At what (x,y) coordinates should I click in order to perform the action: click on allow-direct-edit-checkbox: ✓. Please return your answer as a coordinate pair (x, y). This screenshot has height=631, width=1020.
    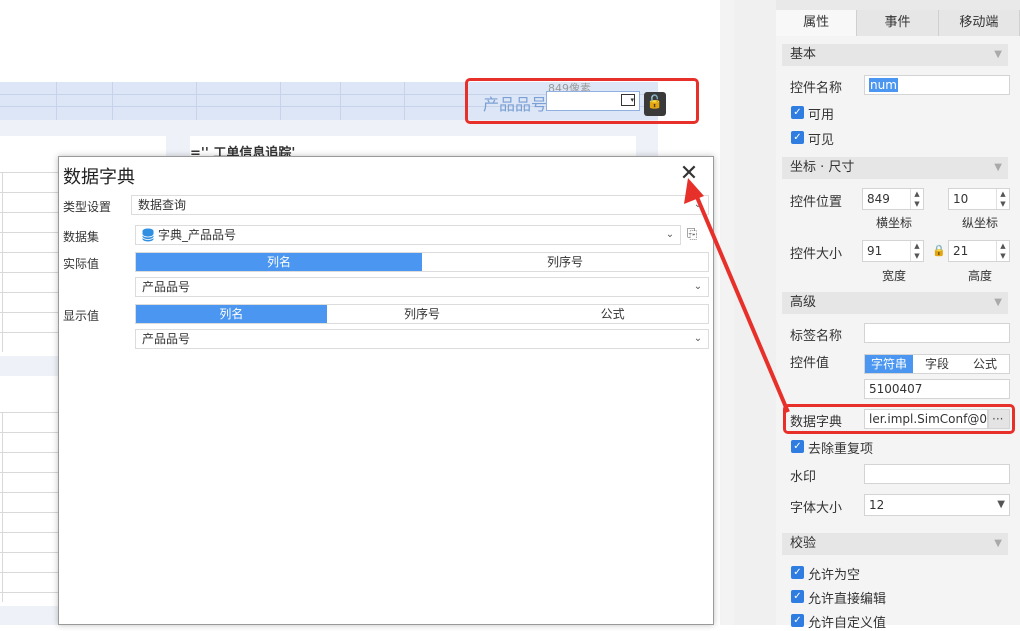
    Looking at the image, I should click on (797, 596).